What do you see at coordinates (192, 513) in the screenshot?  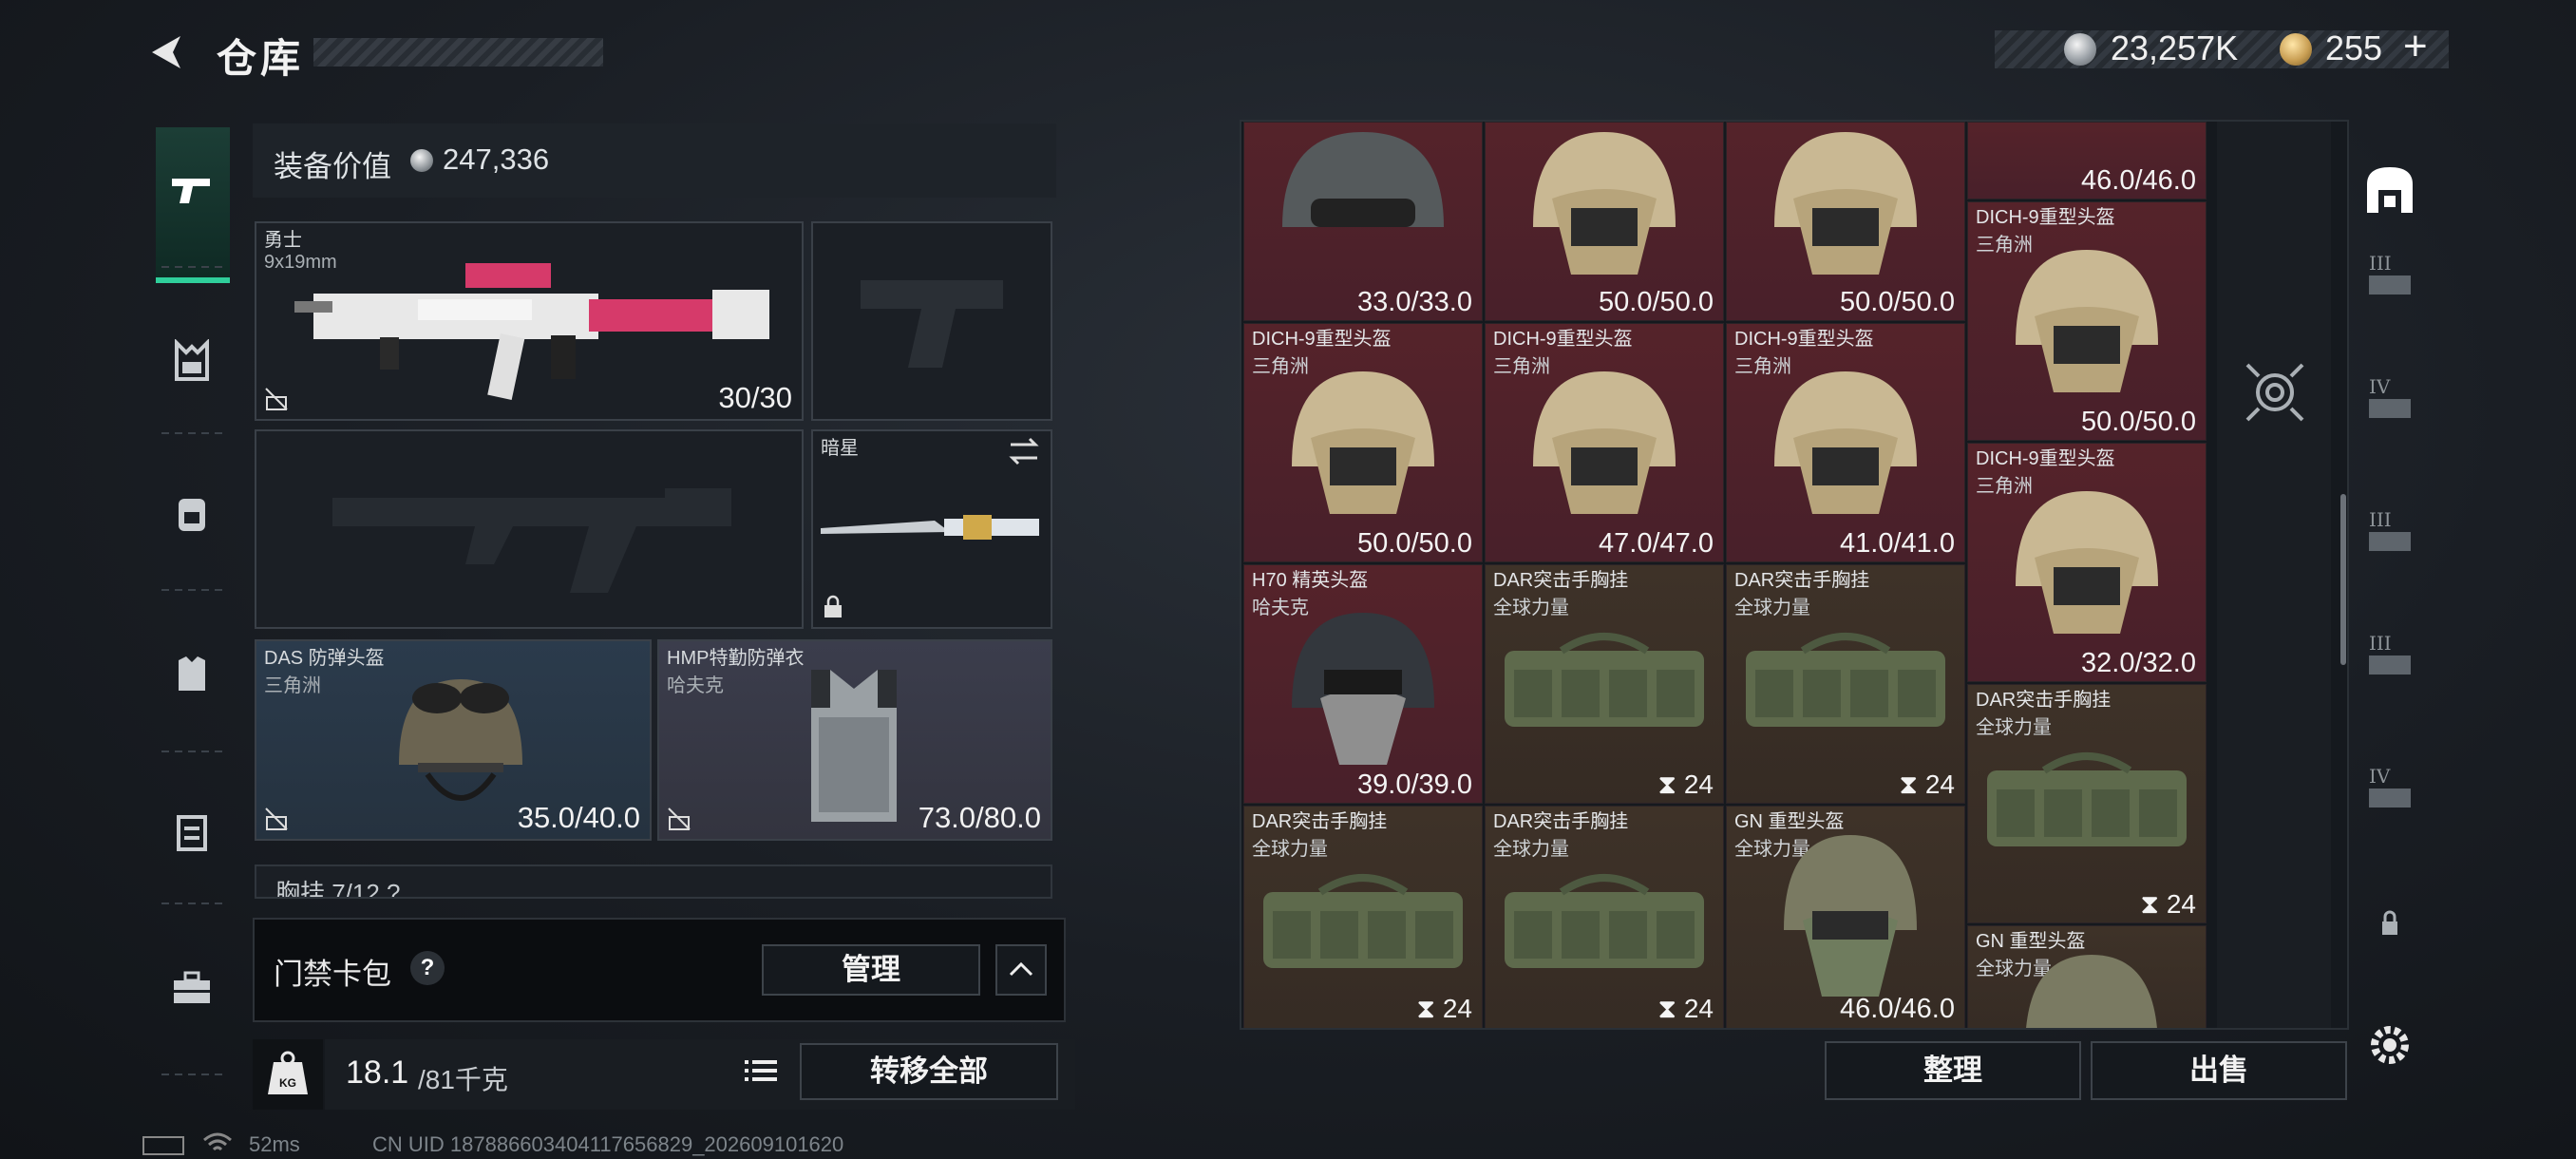 I see `nav-backpacks` at bounding box center [192, 513].